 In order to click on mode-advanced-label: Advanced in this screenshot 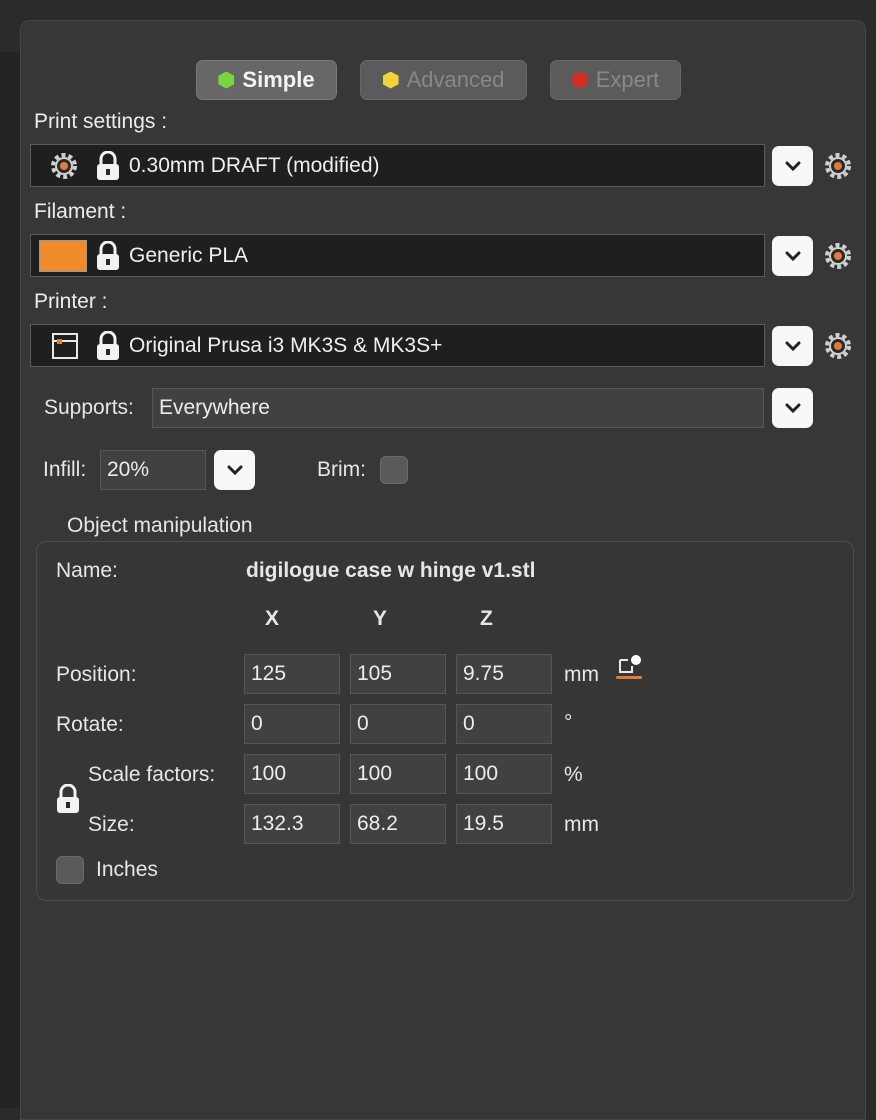, I will do `click(455, 79)`.